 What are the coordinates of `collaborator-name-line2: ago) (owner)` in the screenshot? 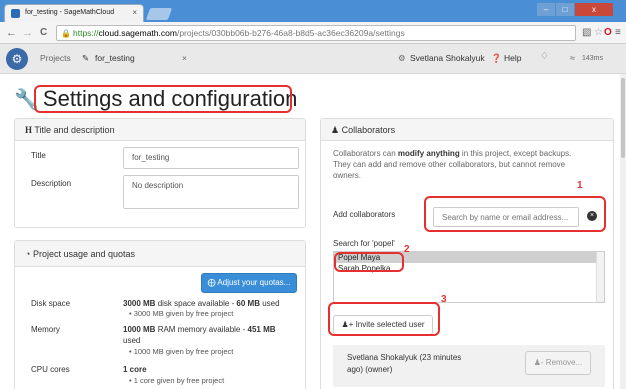 It's located at (370, 369).